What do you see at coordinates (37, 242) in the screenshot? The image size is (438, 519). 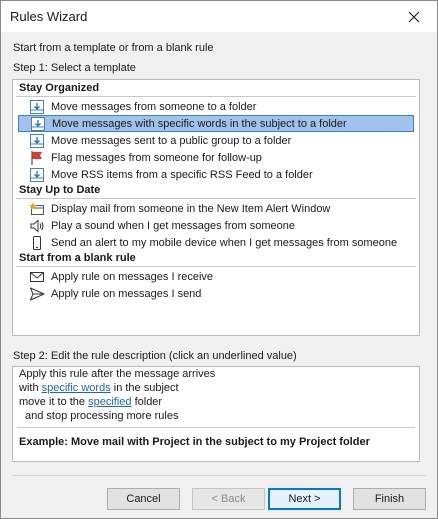 I see `mobile-icon` at bounding box center [37, 242].